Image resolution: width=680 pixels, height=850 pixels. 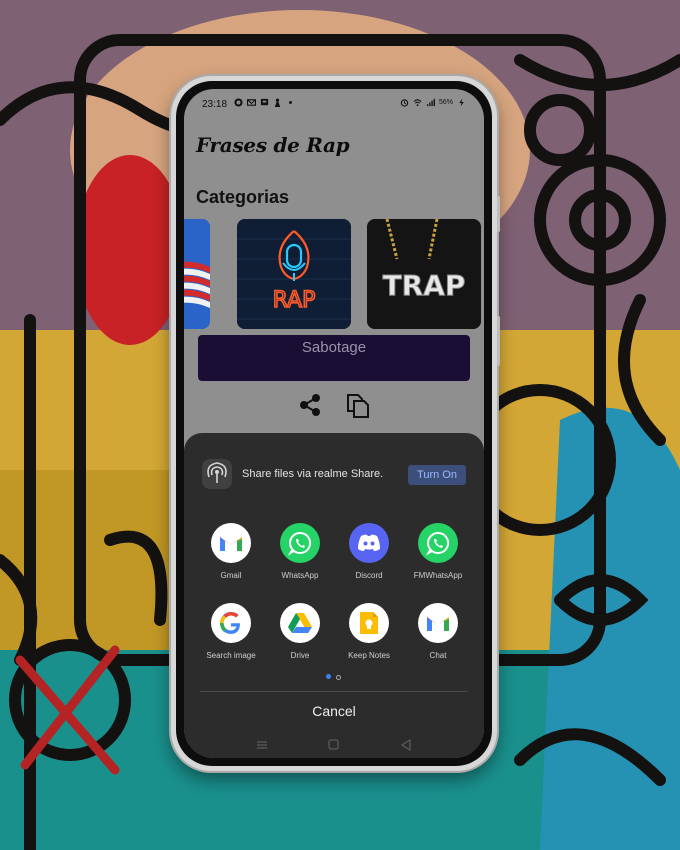 I want to click on share-target-label: Gmail, so click(x=231, y=575).